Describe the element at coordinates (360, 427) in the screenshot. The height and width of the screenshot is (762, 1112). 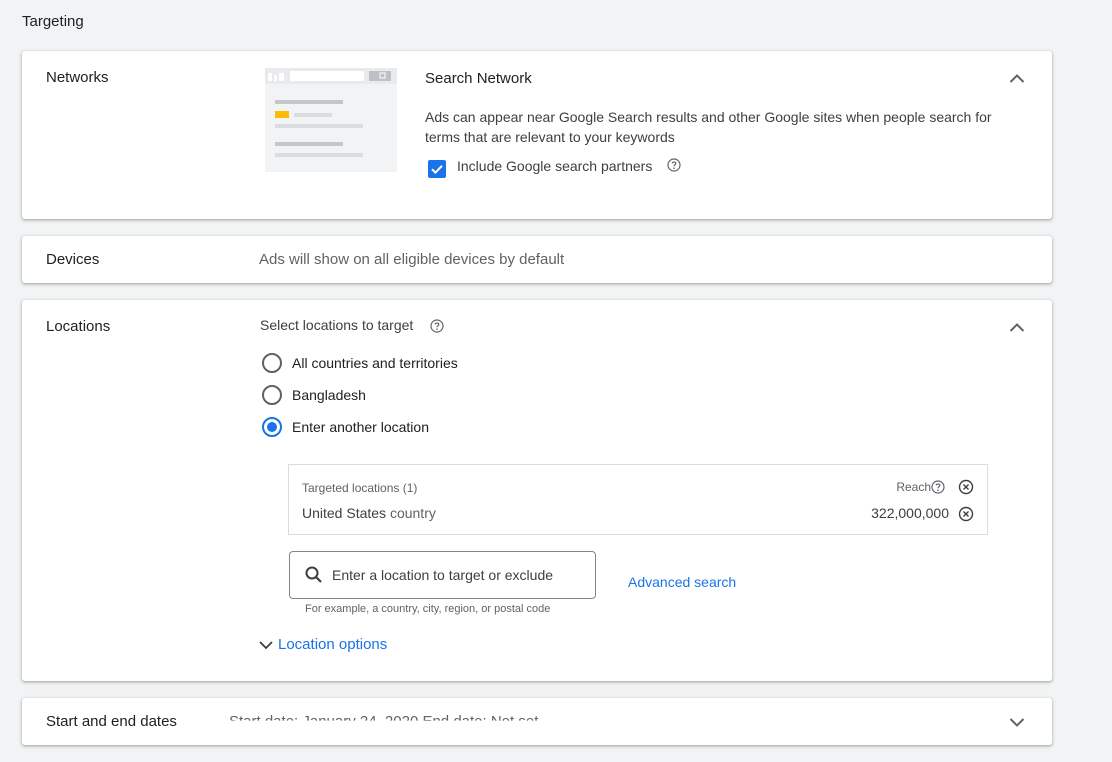
I see `radio-another-location-label: Enter another location` at that location.